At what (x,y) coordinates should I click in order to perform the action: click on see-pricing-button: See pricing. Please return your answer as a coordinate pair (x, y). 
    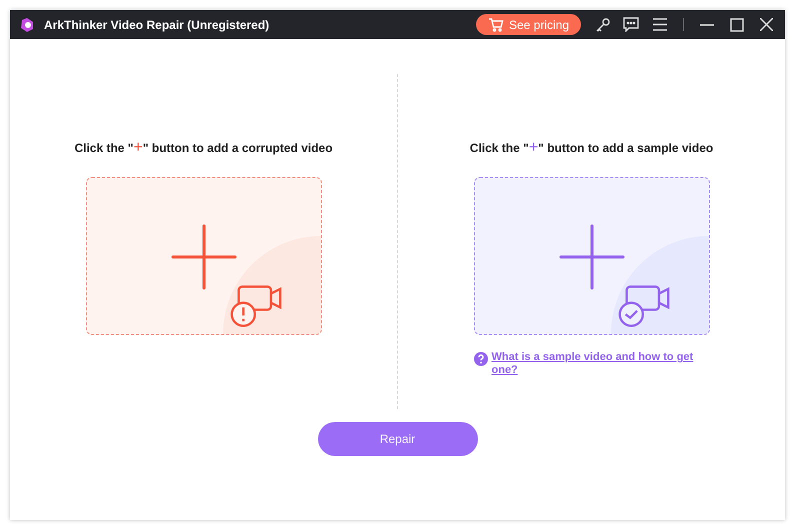
    Looking at the image, I should click on (528, 24).